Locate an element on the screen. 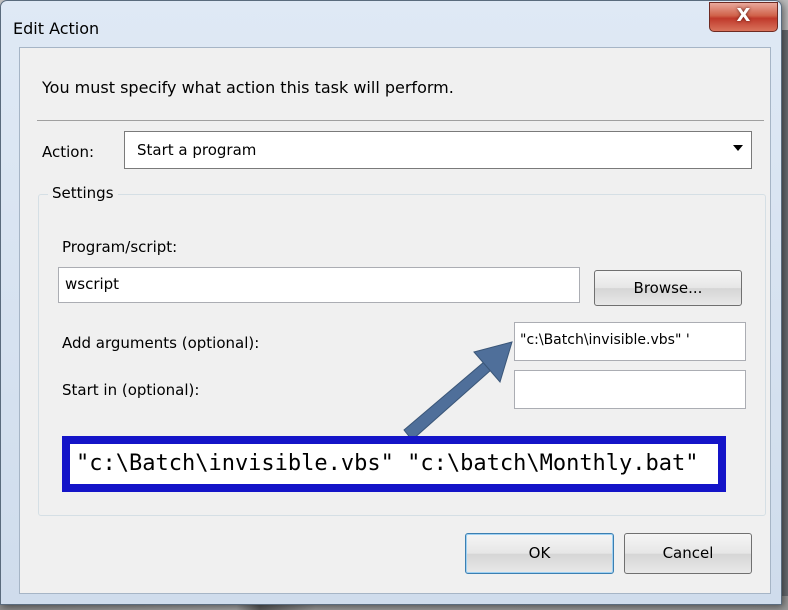 Image resolution: width=788 pixels, height=610 pixels. action-label: Action: is located at coordinates (68, 152).